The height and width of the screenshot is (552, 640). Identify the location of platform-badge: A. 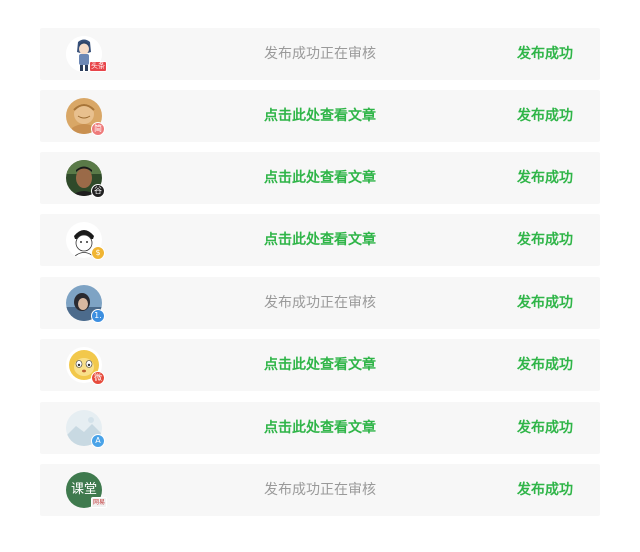
(98, 441).